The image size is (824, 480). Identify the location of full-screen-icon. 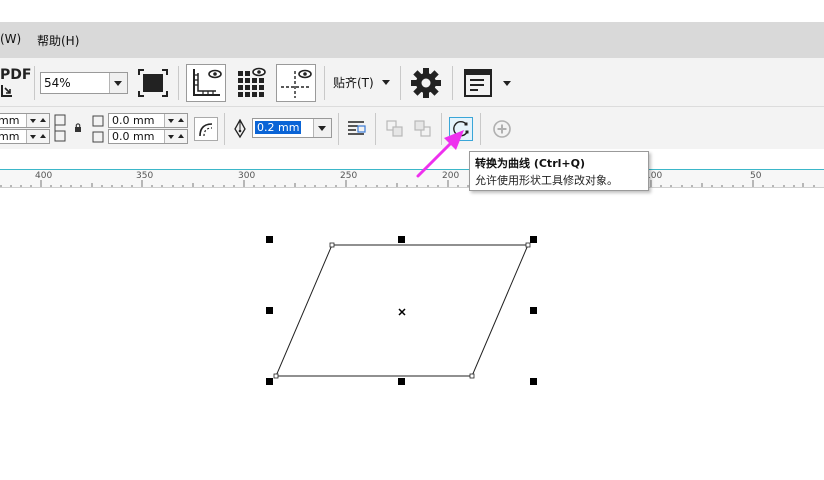
(153, 83).